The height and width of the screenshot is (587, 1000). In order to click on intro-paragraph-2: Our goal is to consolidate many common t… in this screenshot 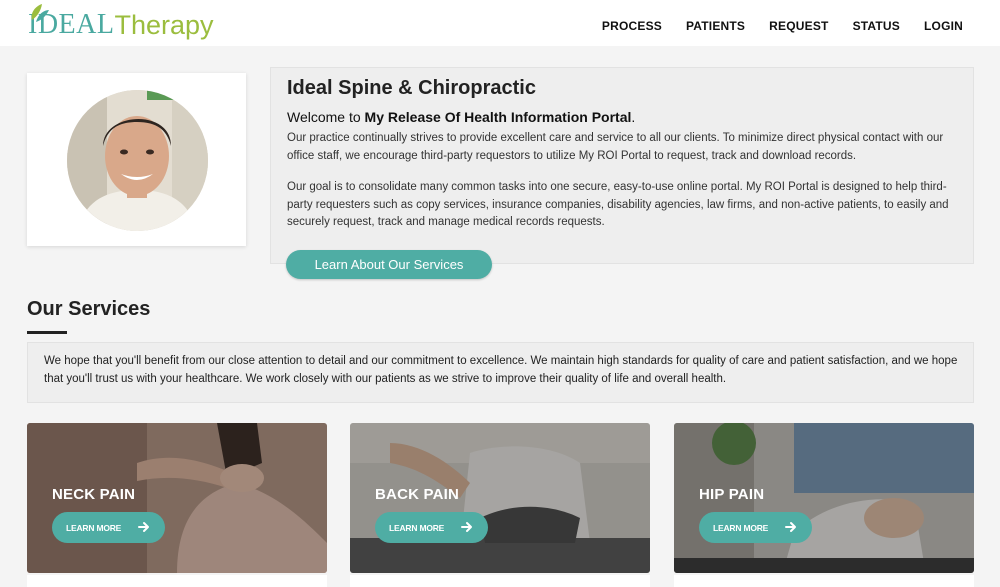, I will do `click(618, 204)`.